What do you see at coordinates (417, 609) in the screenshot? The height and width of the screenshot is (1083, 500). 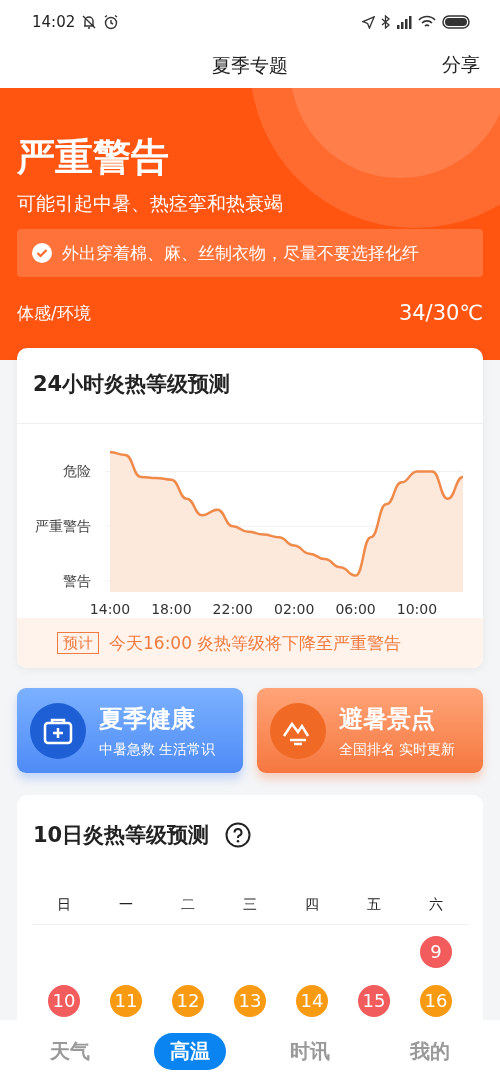 I see `axis-label: 10:00` at bounding box center [417, 609].